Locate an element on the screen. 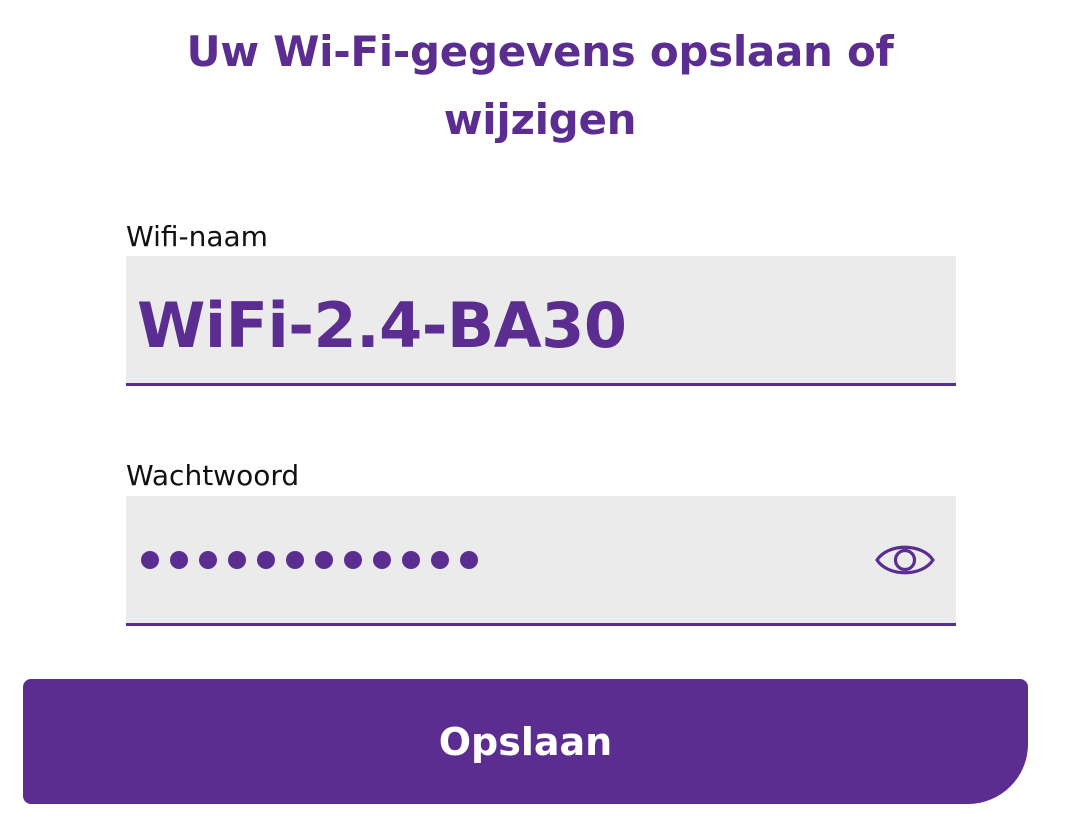 This screenshot has height=818, width=1080. password-masked-value is located at coordinates (309, 560).